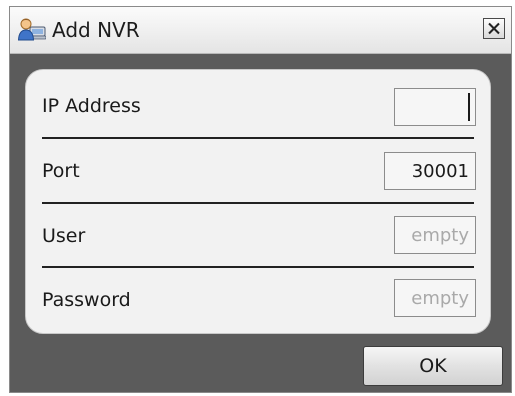 This screenshot has width=515, height=396. I want to click on dialog-title: Add NVR, so click(96, 30).